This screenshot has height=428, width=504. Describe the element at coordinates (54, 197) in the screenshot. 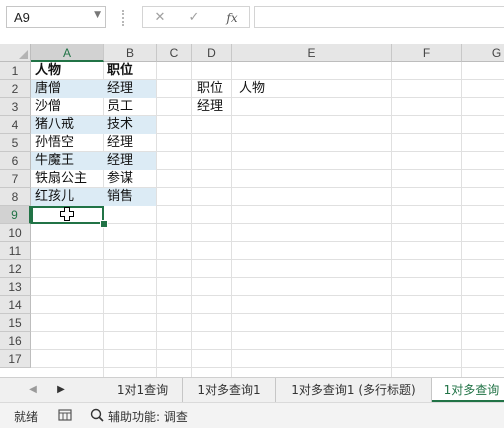

I see `cell-a8: 红孩儿` at that location.